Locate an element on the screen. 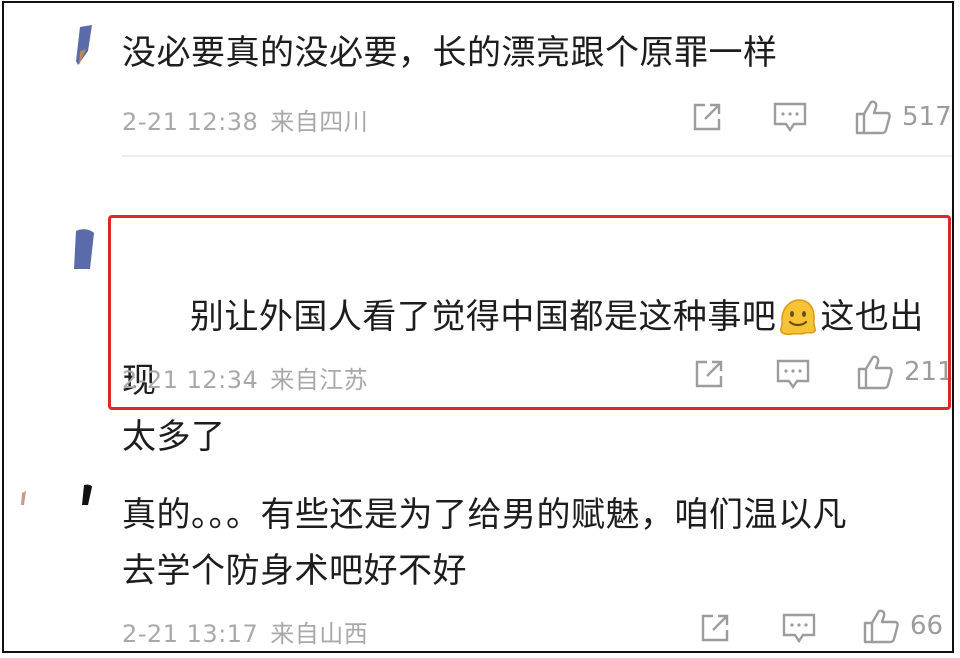 This screenshot has width=960, height=658. comment-location: 来自四川 is located at coordinates (319, 122).